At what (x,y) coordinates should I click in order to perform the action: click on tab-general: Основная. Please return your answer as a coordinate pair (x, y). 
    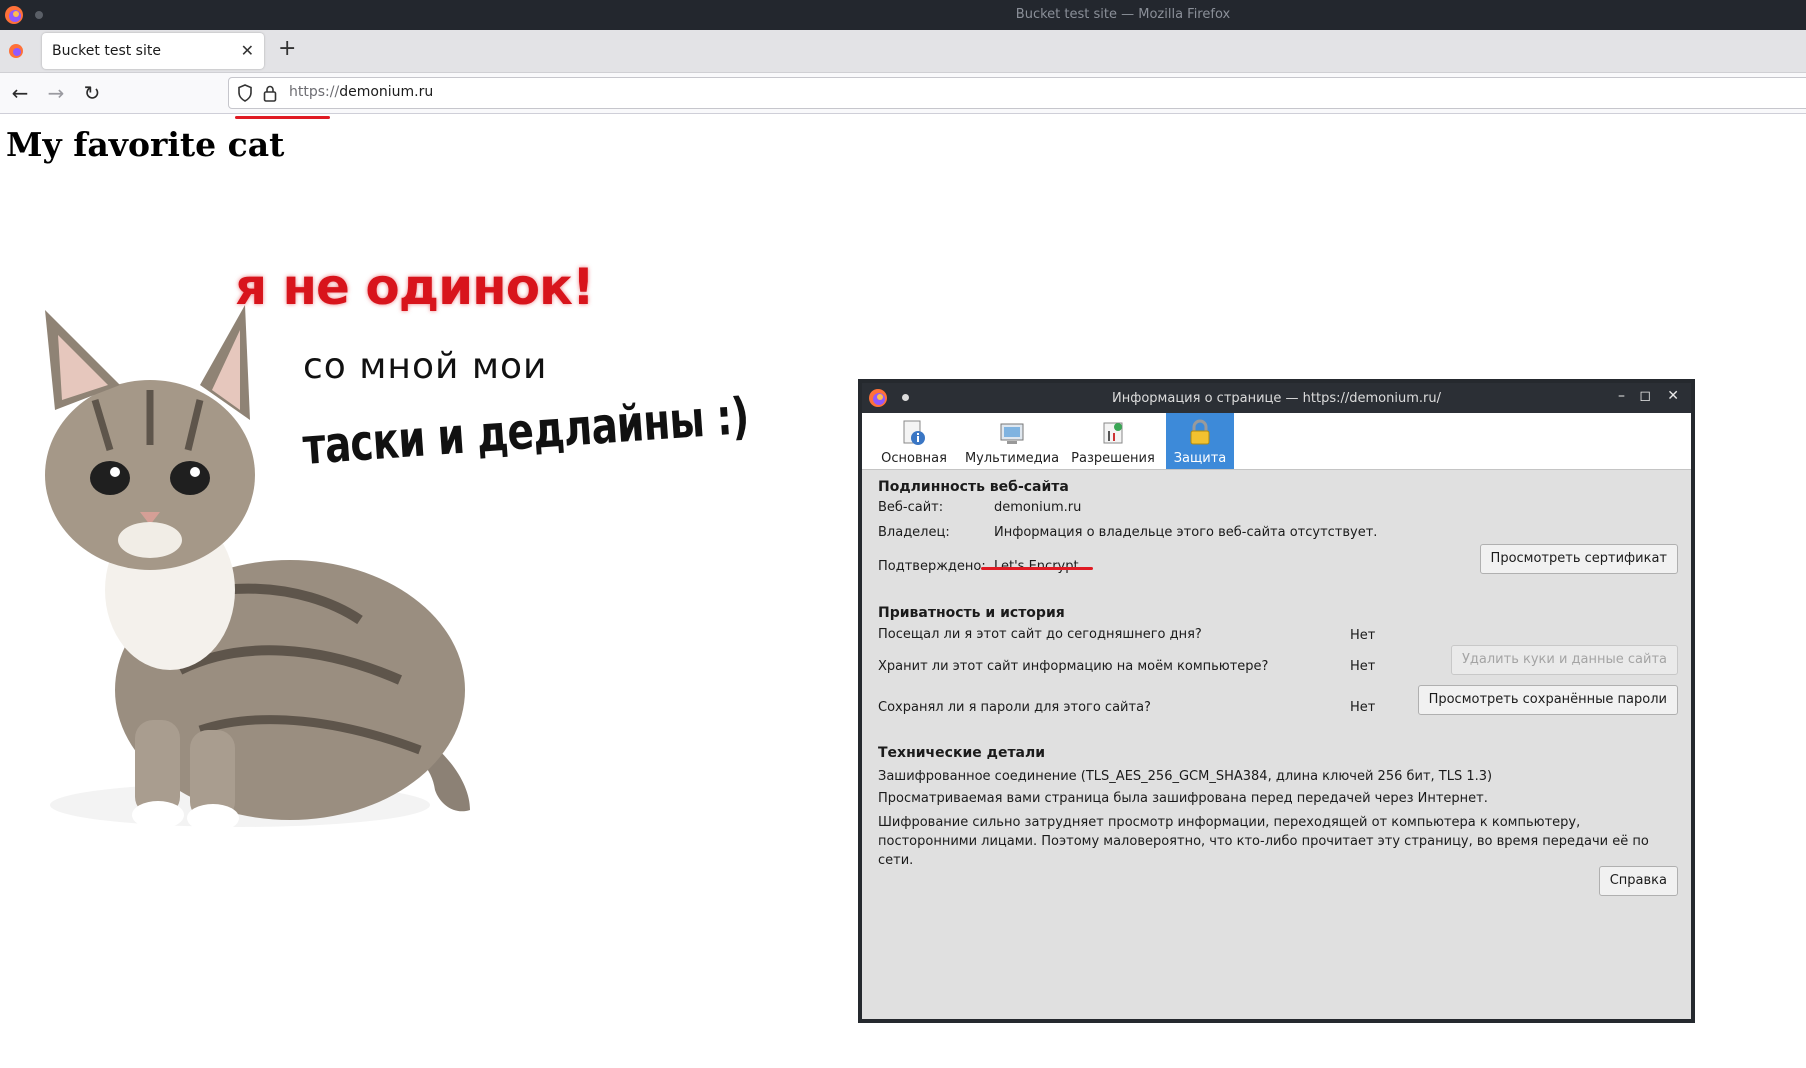
    Looking at the image, I should click on (914, 441).